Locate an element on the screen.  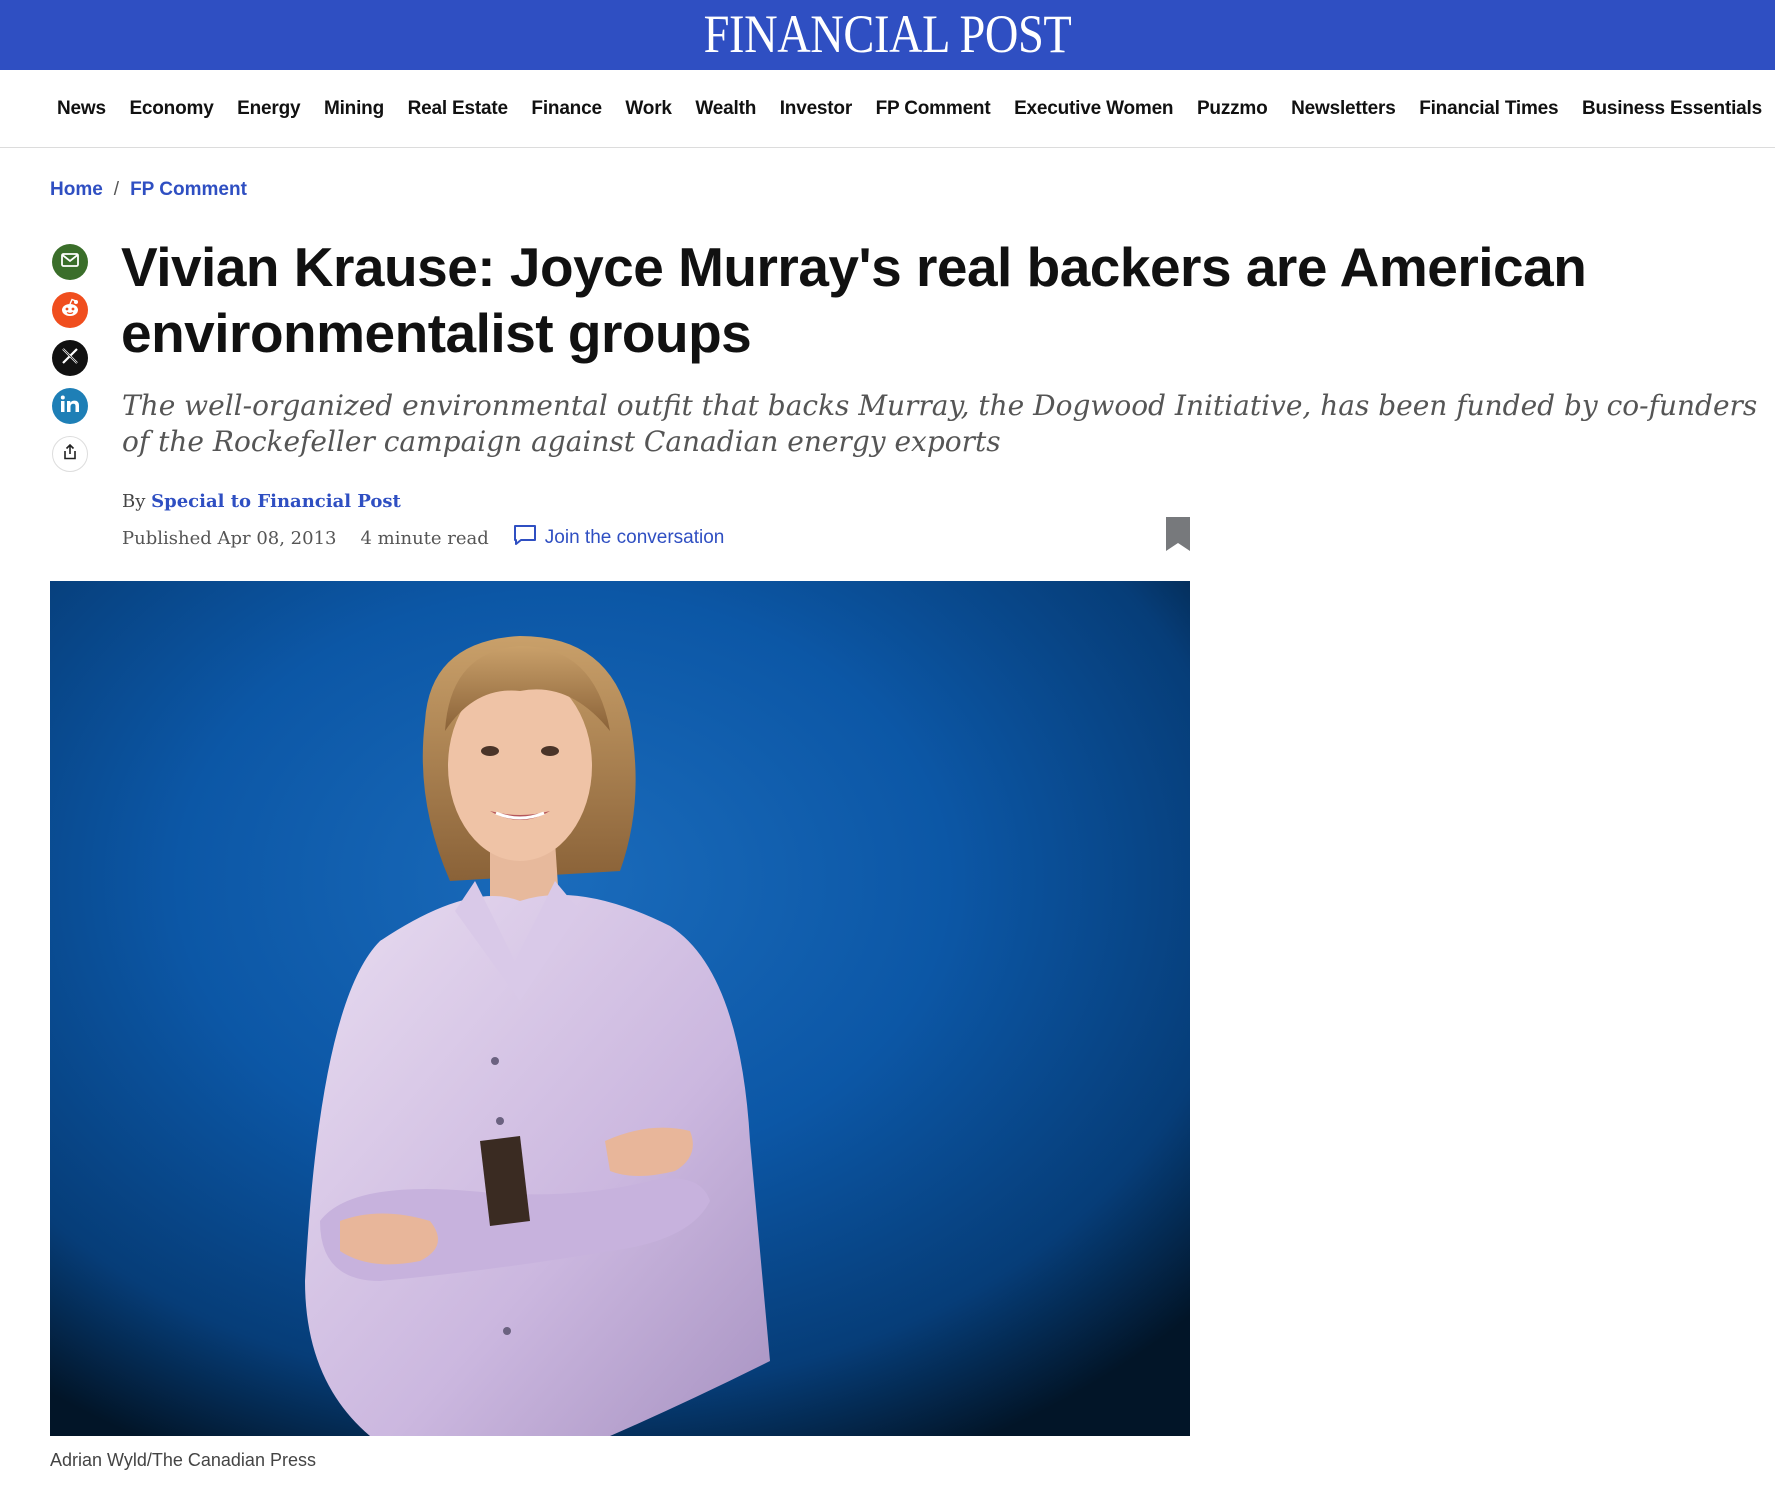
breadcrumb-home: Home is located at coordinates (76, 190).